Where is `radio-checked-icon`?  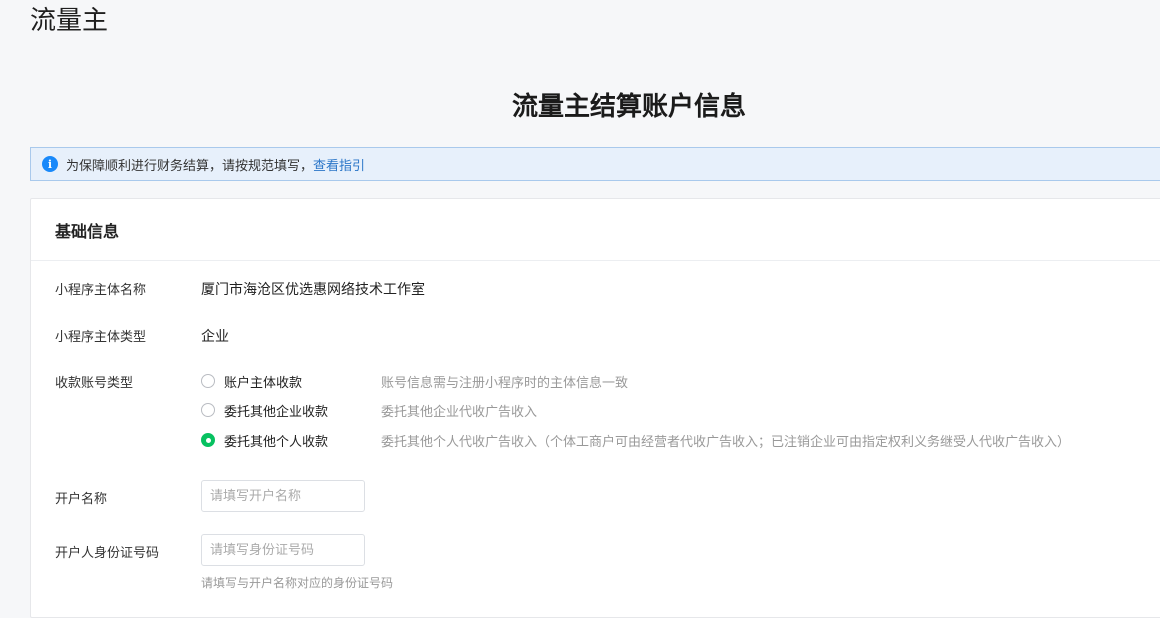
radio-checked-icon is located at coordinates (208, 440).